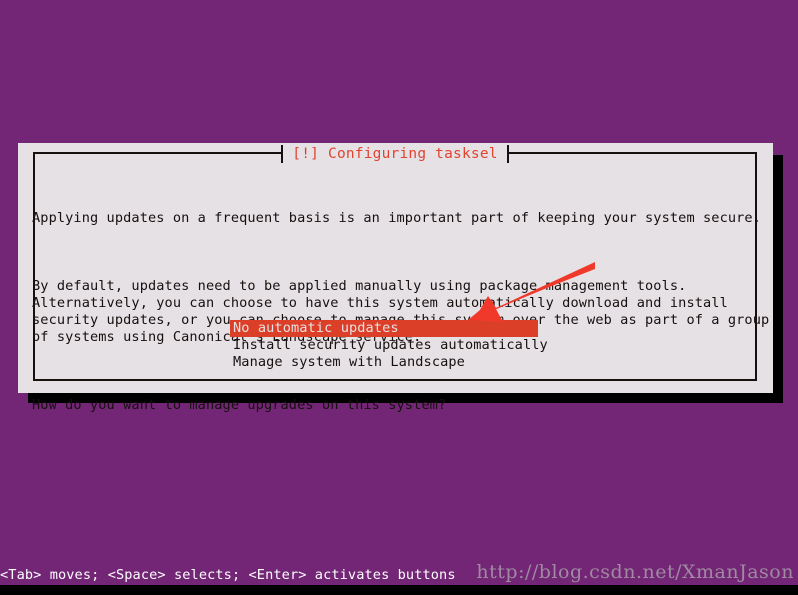  I want to click on option-manage-system-with-landscape: Manage system with Landscape, so click(395, 362).